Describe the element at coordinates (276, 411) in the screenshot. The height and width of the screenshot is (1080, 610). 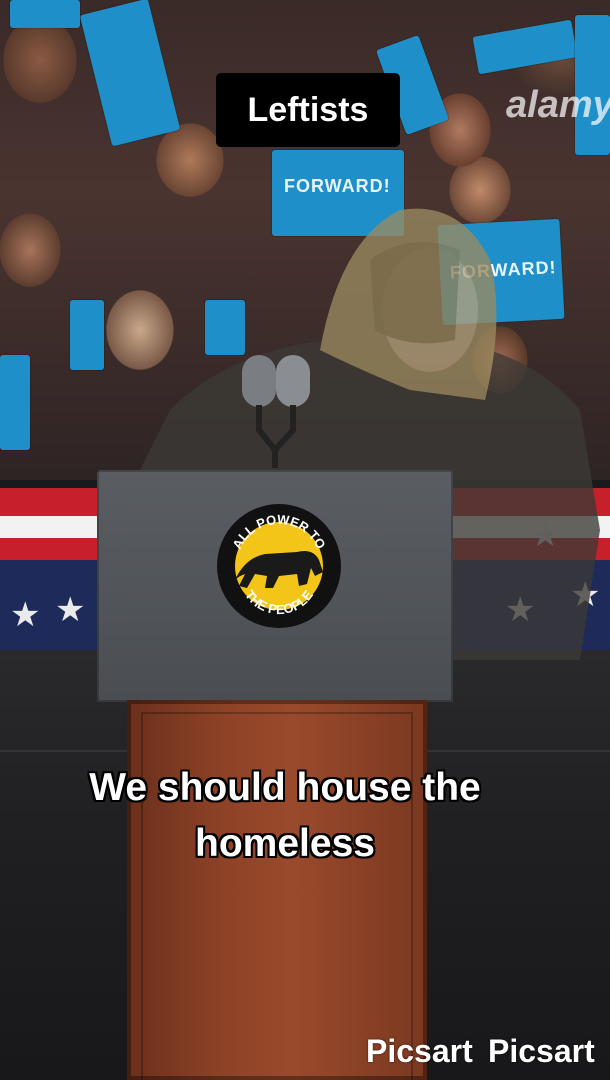
I see `microphone-icon` at that location.